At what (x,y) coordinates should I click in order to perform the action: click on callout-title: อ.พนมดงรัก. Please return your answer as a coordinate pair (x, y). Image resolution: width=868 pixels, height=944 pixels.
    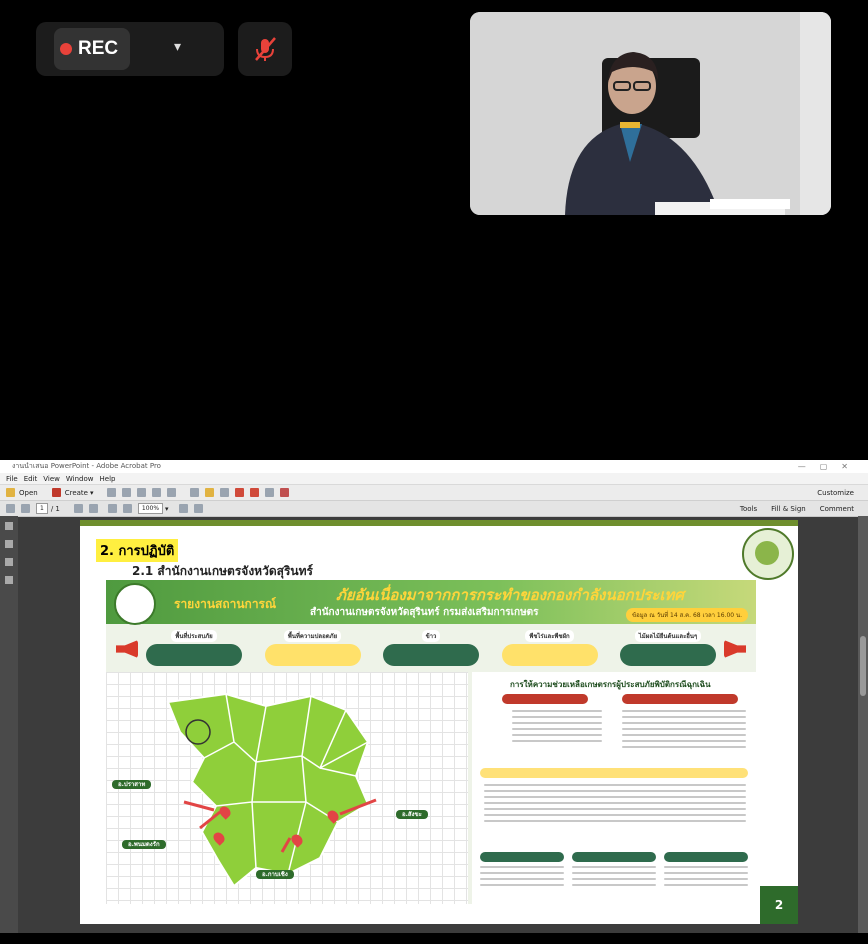
    Looking at the image, I should click on (144, 844).